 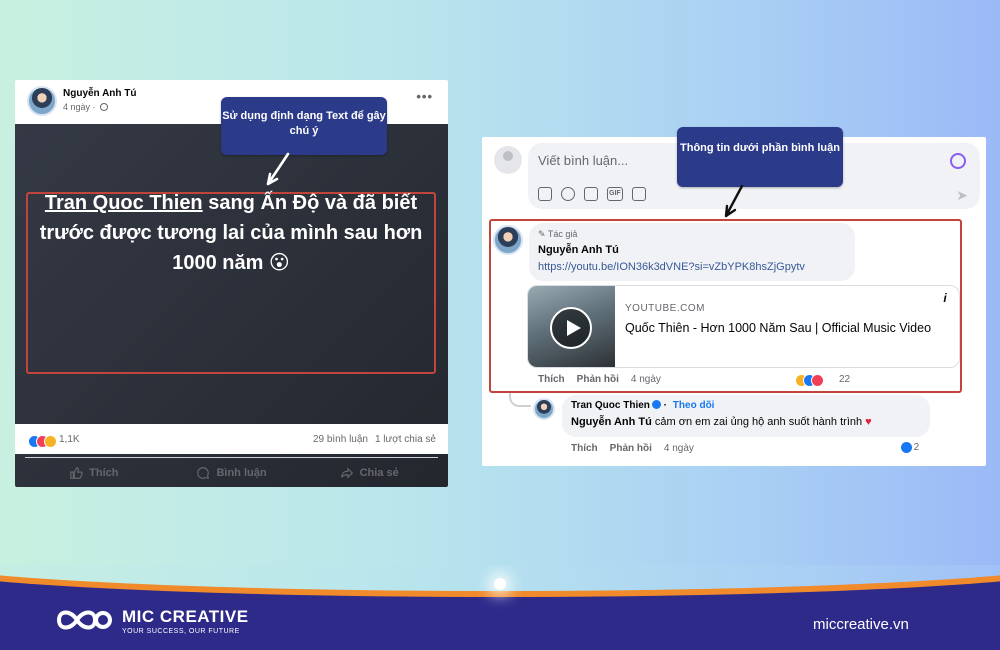 What do you see at coordinates (694, 405) in the screenshot?
I see `follow-button: Theo dõi` at bounding box center [694, 405].